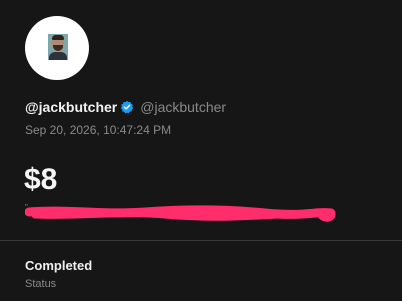 The image size is (402, 301). Describe the element at coordinates (180, 213) in the screenshot. I see `redaction-scribble` at that location.